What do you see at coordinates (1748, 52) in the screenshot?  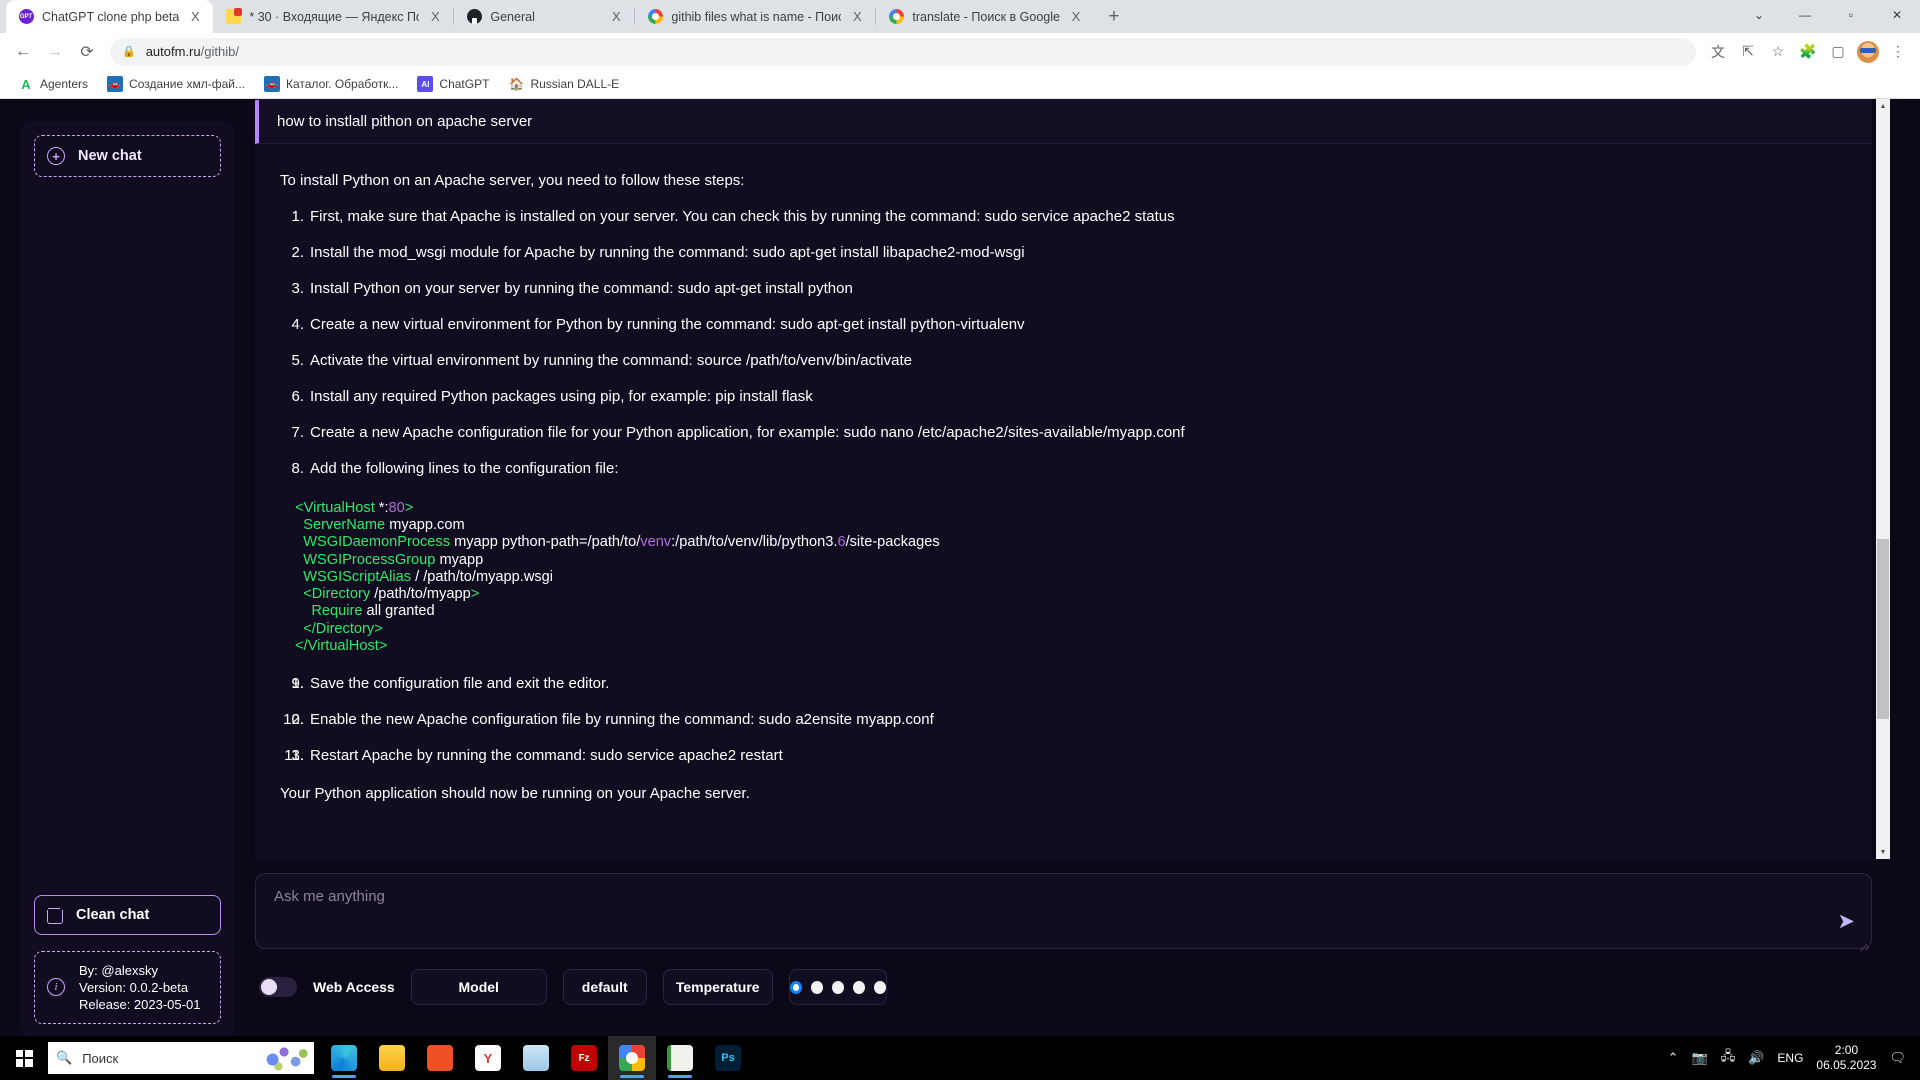 I see `share-icon: ⇱` at bounding box center [1748, 52].